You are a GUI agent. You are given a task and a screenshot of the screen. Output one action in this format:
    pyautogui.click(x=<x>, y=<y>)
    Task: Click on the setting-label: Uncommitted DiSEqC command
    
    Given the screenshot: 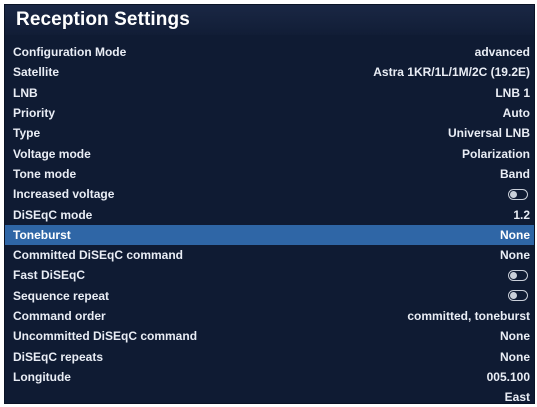 What is the action you would take?
    pyautogui.click(x=105, y=336)
    